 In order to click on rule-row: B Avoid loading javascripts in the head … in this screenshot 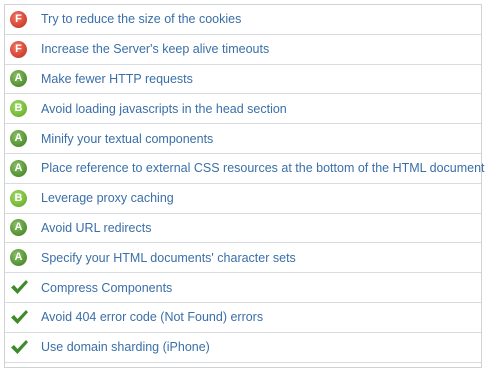, I will do `click(243, 109)`.